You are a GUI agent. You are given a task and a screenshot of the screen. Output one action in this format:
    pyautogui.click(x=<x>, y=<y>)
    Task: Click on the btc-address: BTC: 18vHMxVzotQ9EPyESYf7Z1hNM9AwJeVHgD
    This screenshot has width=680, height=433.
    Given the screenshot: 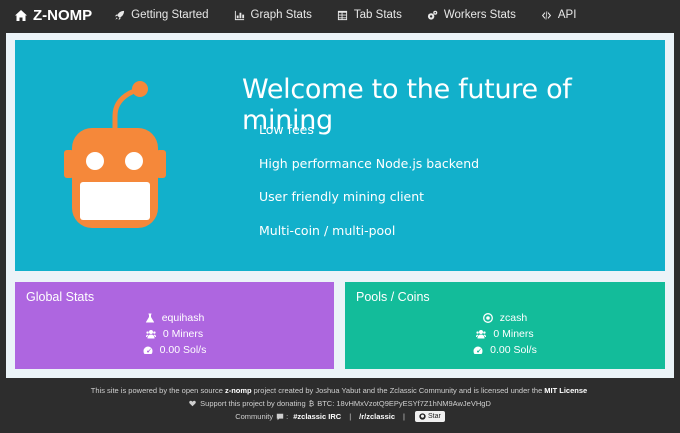 What is the action you would take?
    pyautogui.click(x=404, y=403)
    